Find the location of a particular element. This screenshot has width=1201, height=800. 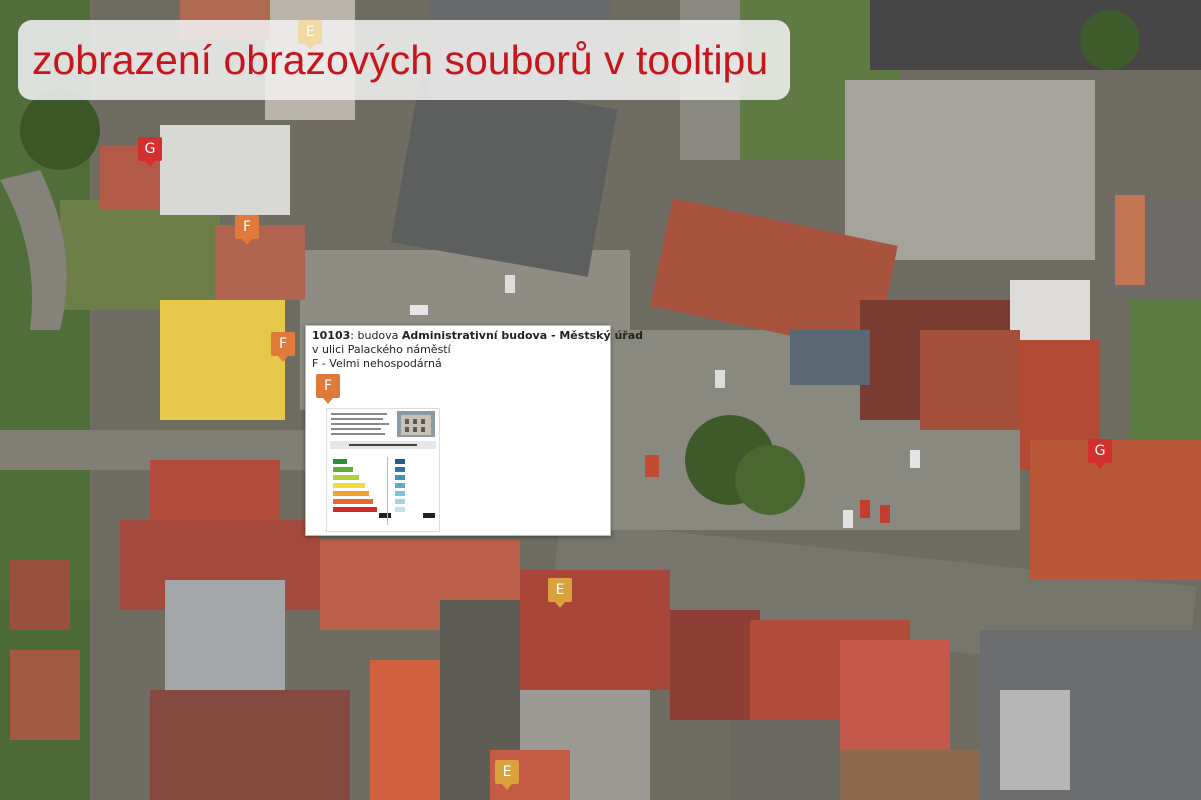

tooltip-energy-marker-f: F is located at coordinates (328, 389).